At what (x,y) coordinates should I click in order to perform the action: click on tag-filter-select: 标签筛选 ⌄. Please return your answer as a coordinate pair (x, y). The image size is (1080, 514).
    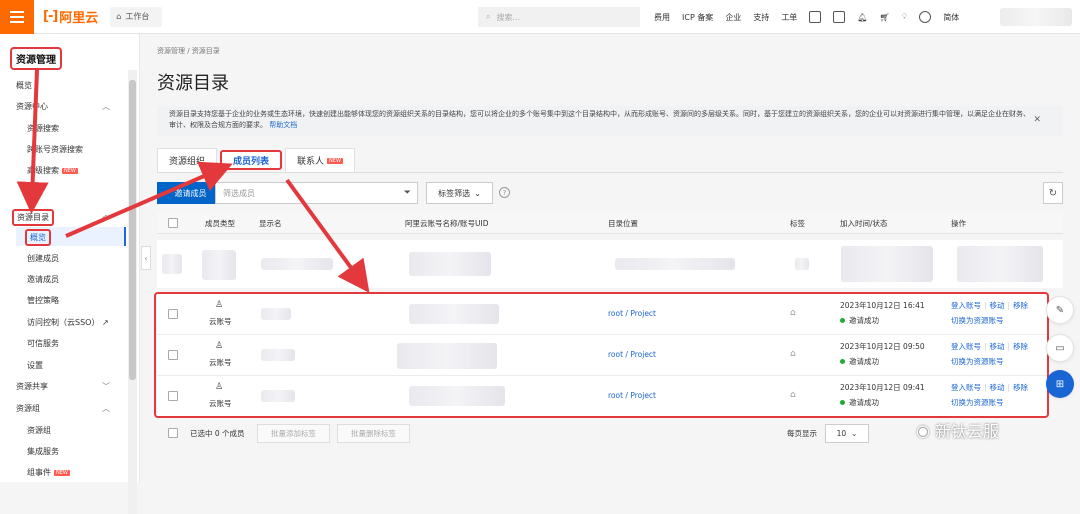
    Looking at the image, I should click on (459, 193).